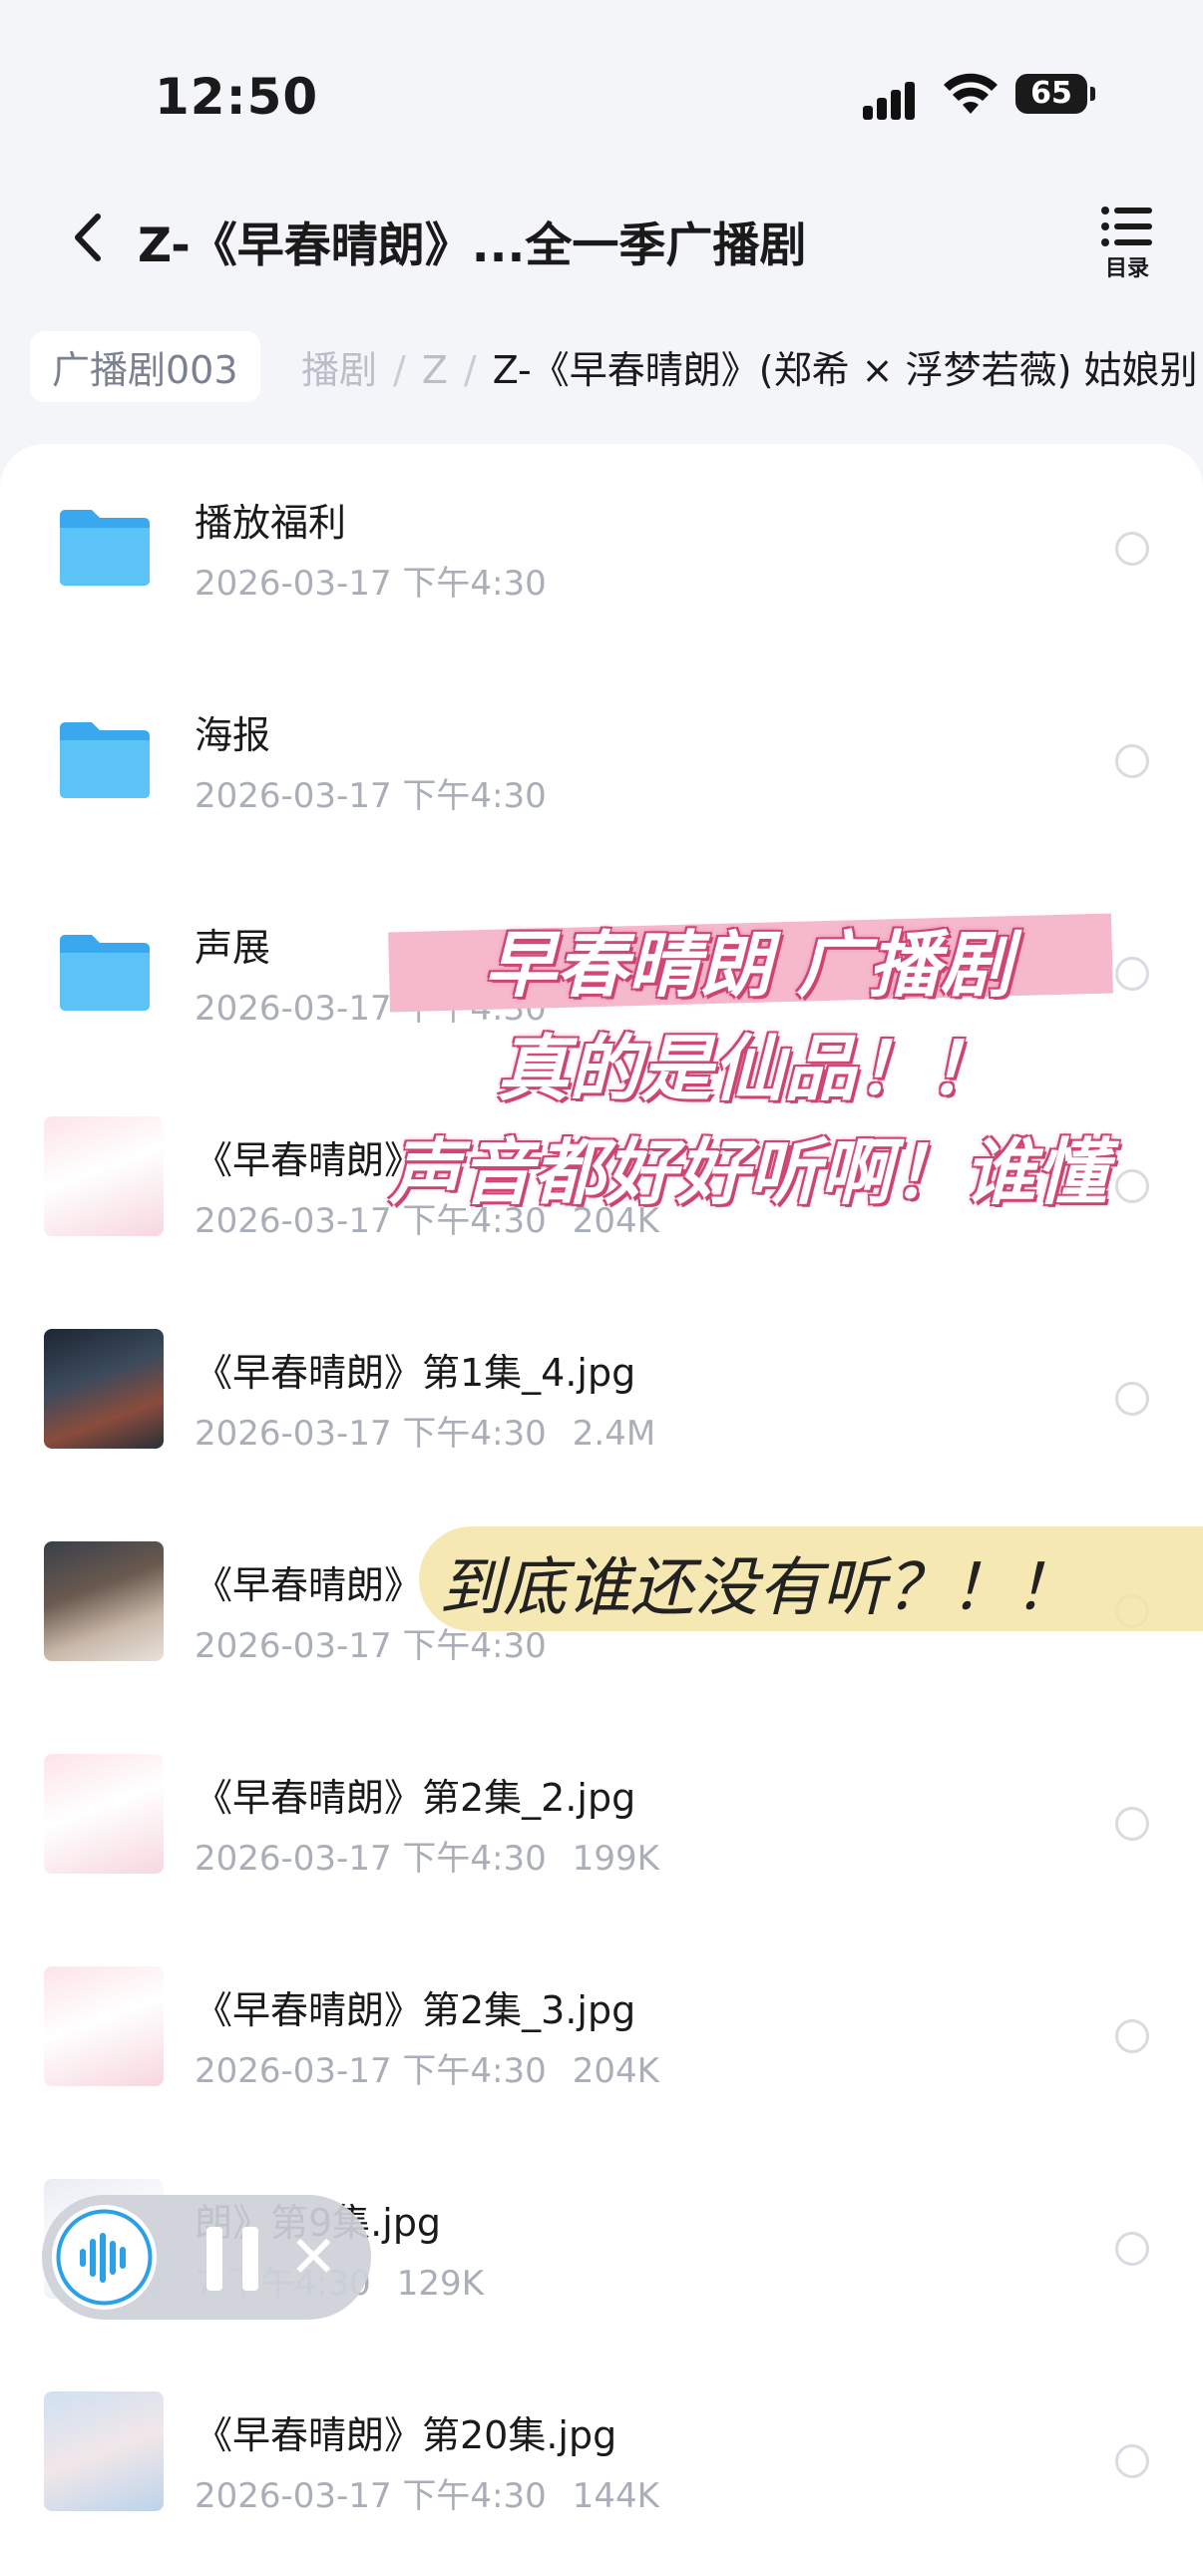  Describe the element at coordinates (1055, 94) in the screenshot. I see `battery-indicator: 65` at that location.